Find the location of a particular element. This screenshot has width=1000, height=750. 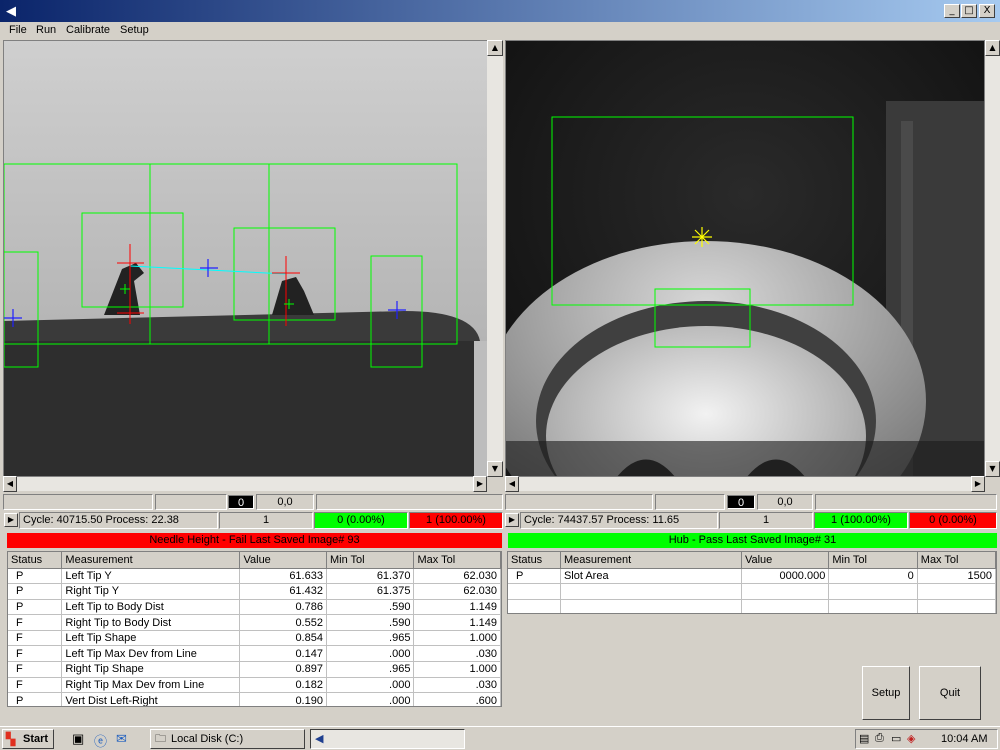

table-row: P Slot Area 0000.000 0 1500 is located at coordinates (752, 576).